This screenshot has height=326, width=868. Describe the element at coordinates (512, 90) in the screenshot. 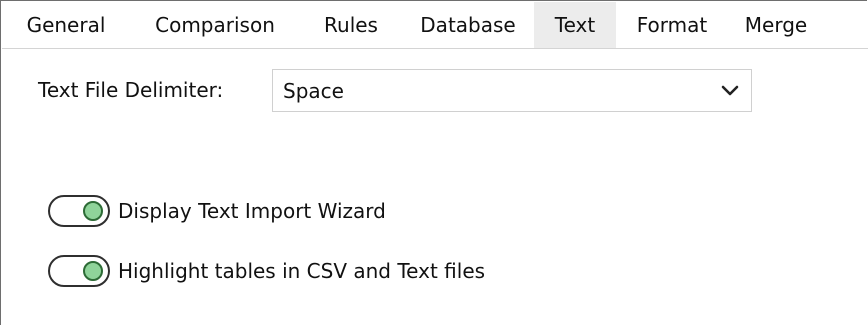

I see `delimiter-select: Space` at that location.